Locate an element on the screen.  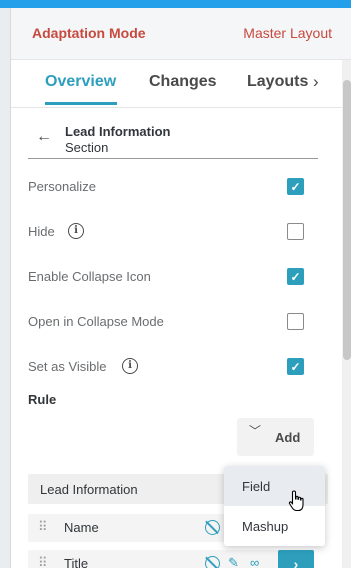
navigate-button: › is located at coordinates (296, 559).